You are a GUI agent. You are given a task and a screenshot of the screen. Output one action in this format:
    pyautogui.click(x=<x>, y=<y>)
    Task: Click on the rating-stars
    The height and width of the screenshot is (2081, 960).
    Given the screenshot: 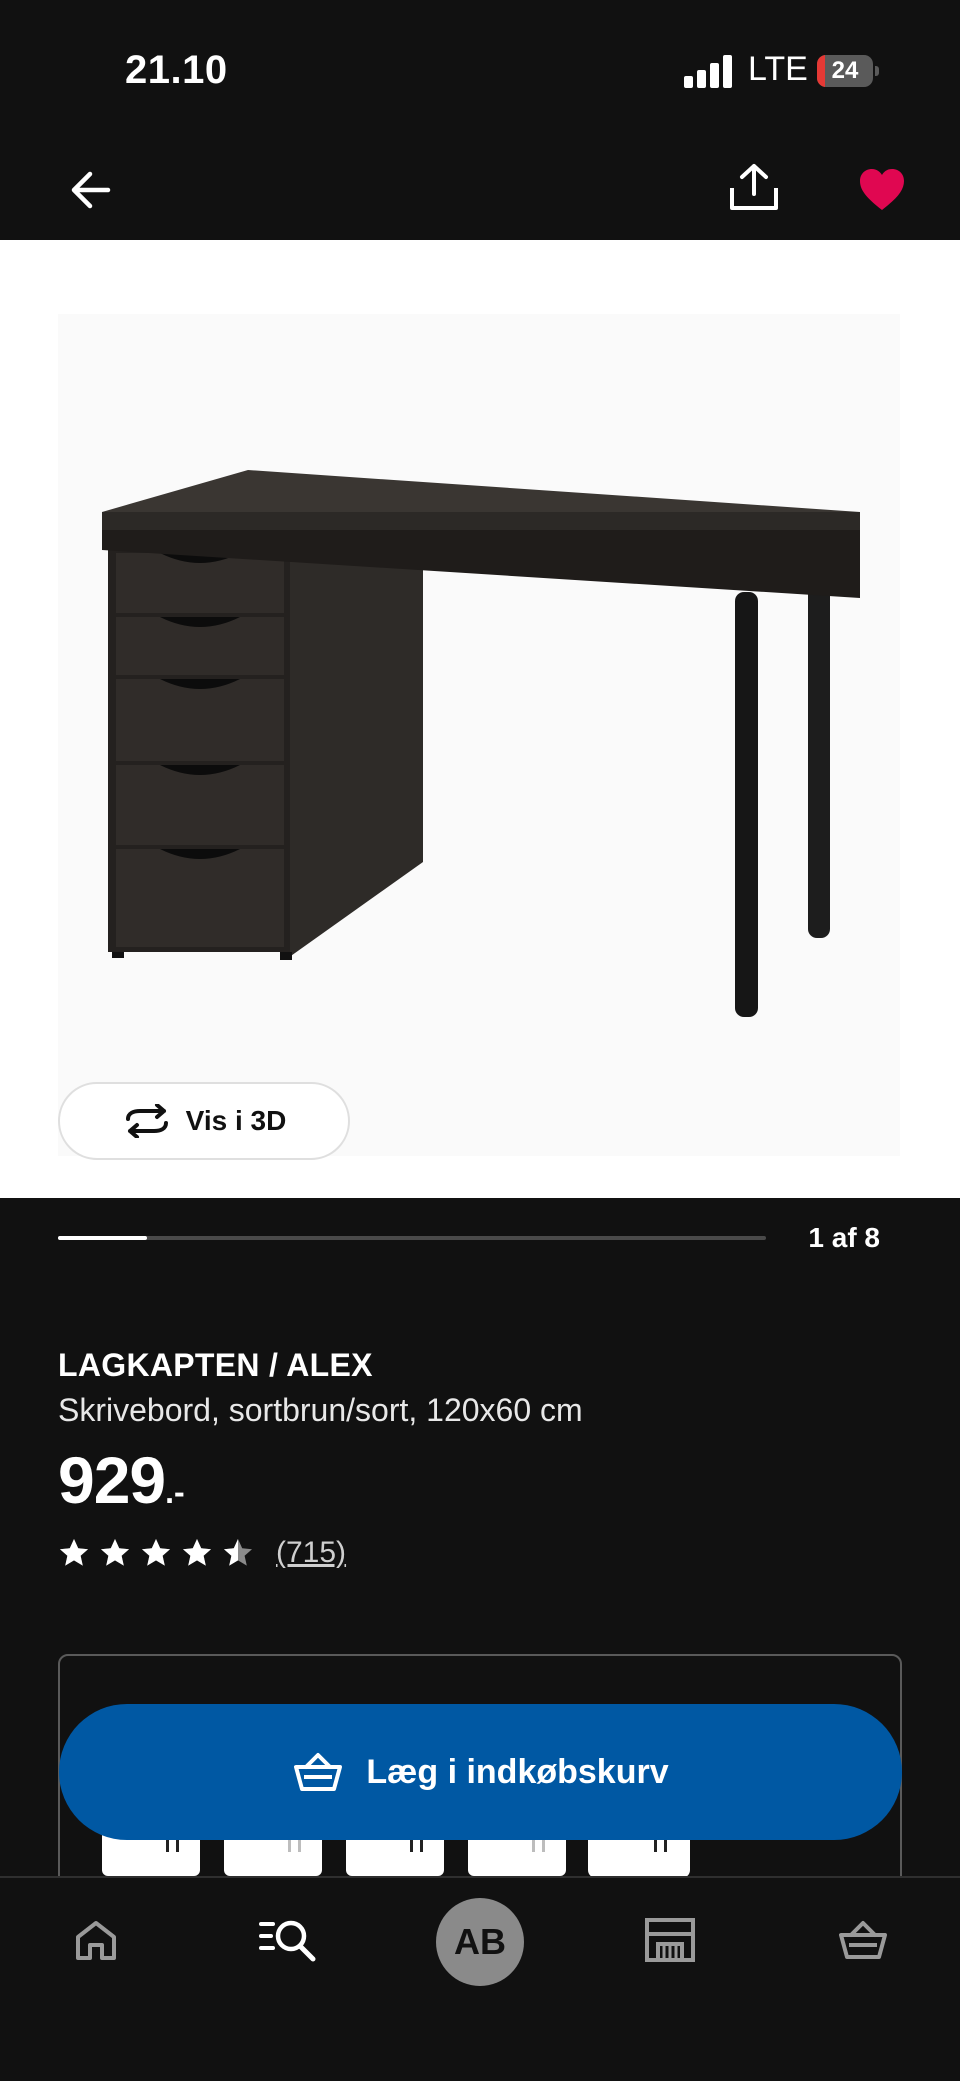 What is the action you would take?
    pyautogui.click(x=156, y=1553)
    